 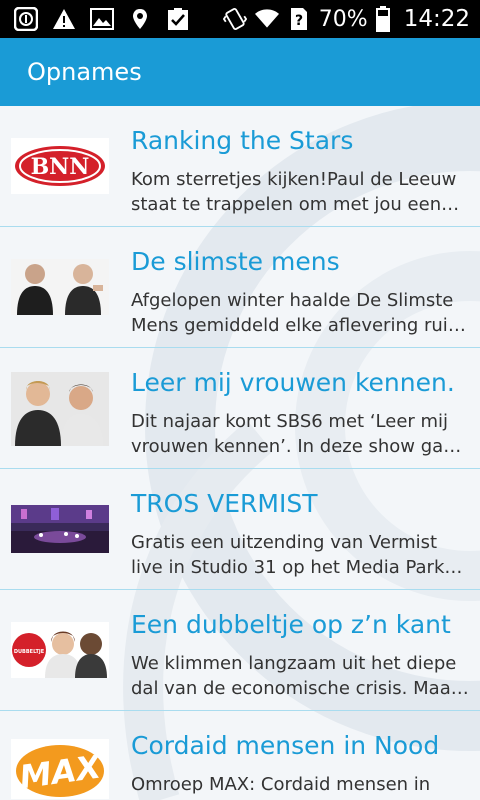 I want to click on clipboard-check-icon, so click(x=178, y=19).